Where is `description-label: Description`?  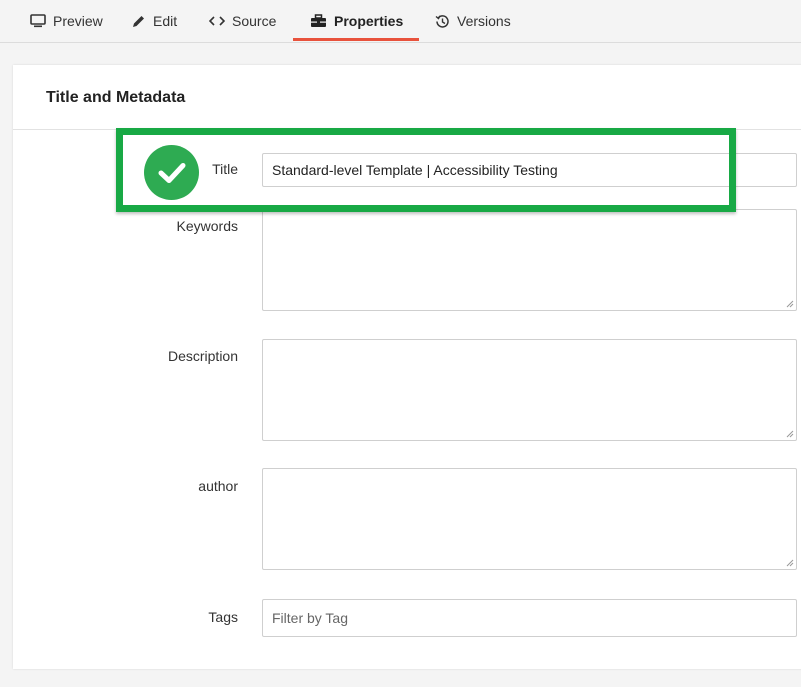
description-label: Description is located at coordinates (202, 356).